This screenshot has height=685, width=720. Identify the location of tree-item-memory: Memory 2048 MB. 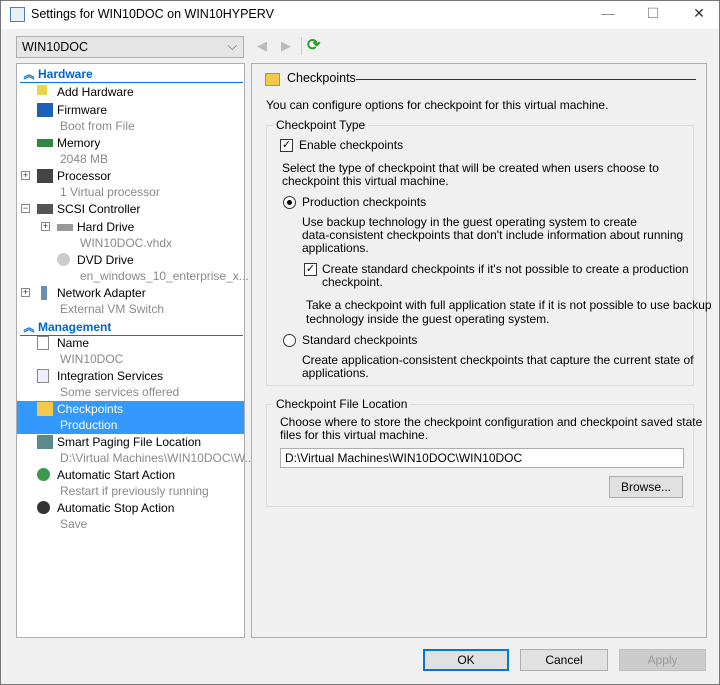
(130, 151).